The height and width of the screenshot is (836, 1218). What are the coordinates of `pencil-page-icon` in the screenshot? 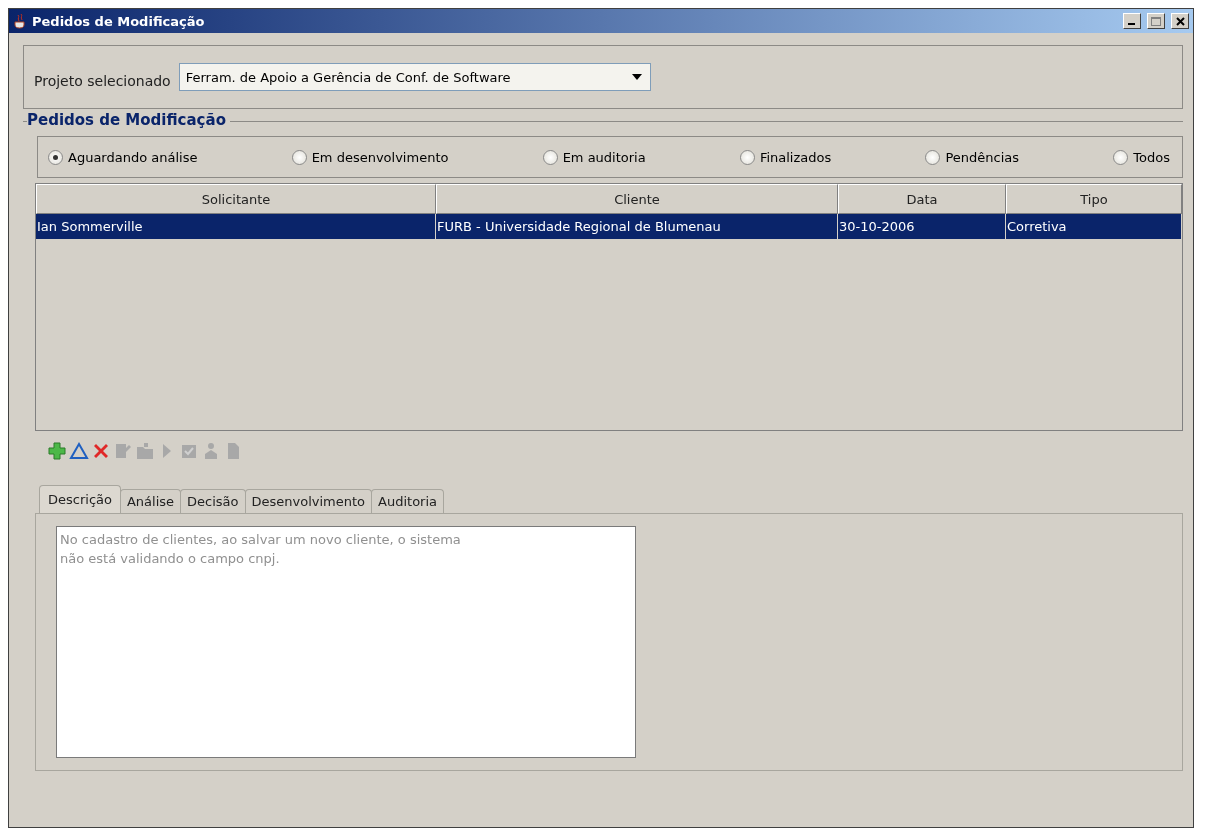 It's located at (123, 451).